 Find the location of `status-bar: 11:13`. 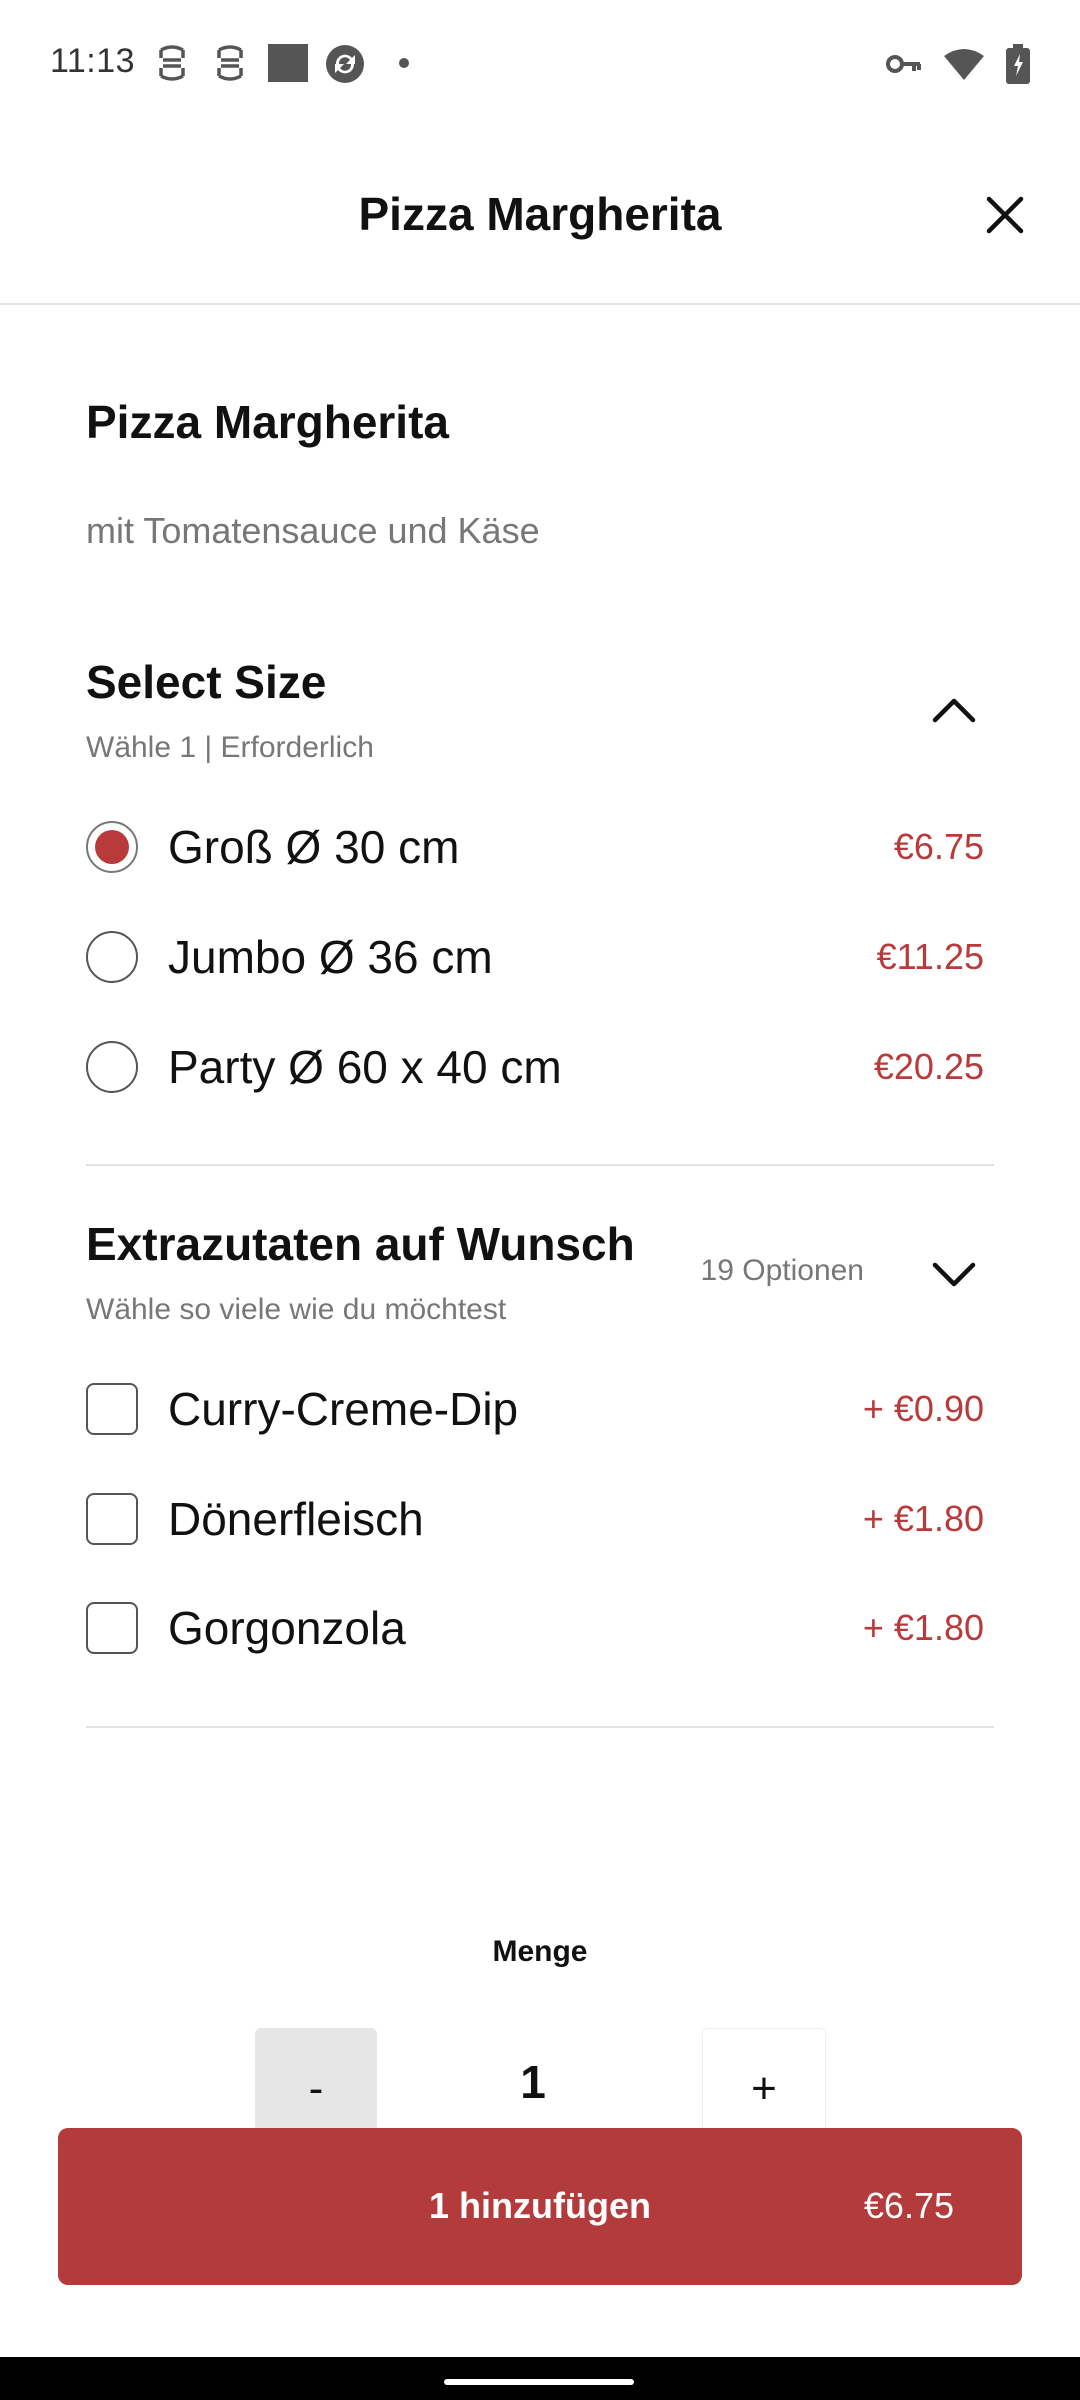

status-bar: 11:13 is located at coordinates (540, 62).